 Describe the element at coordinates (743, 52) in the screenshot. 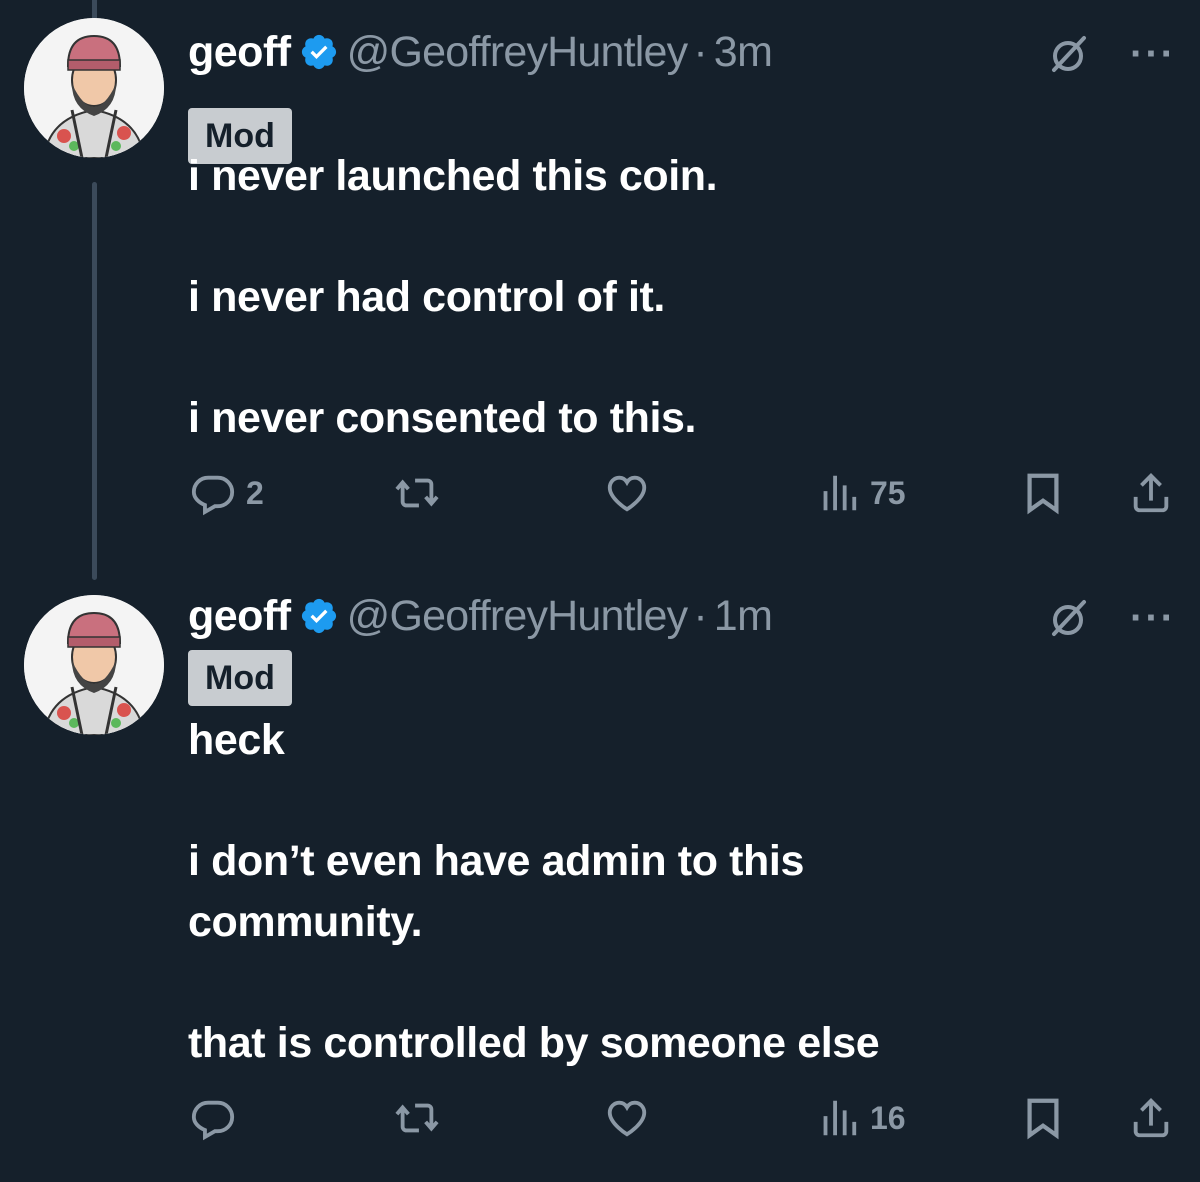

I see `timestamp: 3m` at that location.